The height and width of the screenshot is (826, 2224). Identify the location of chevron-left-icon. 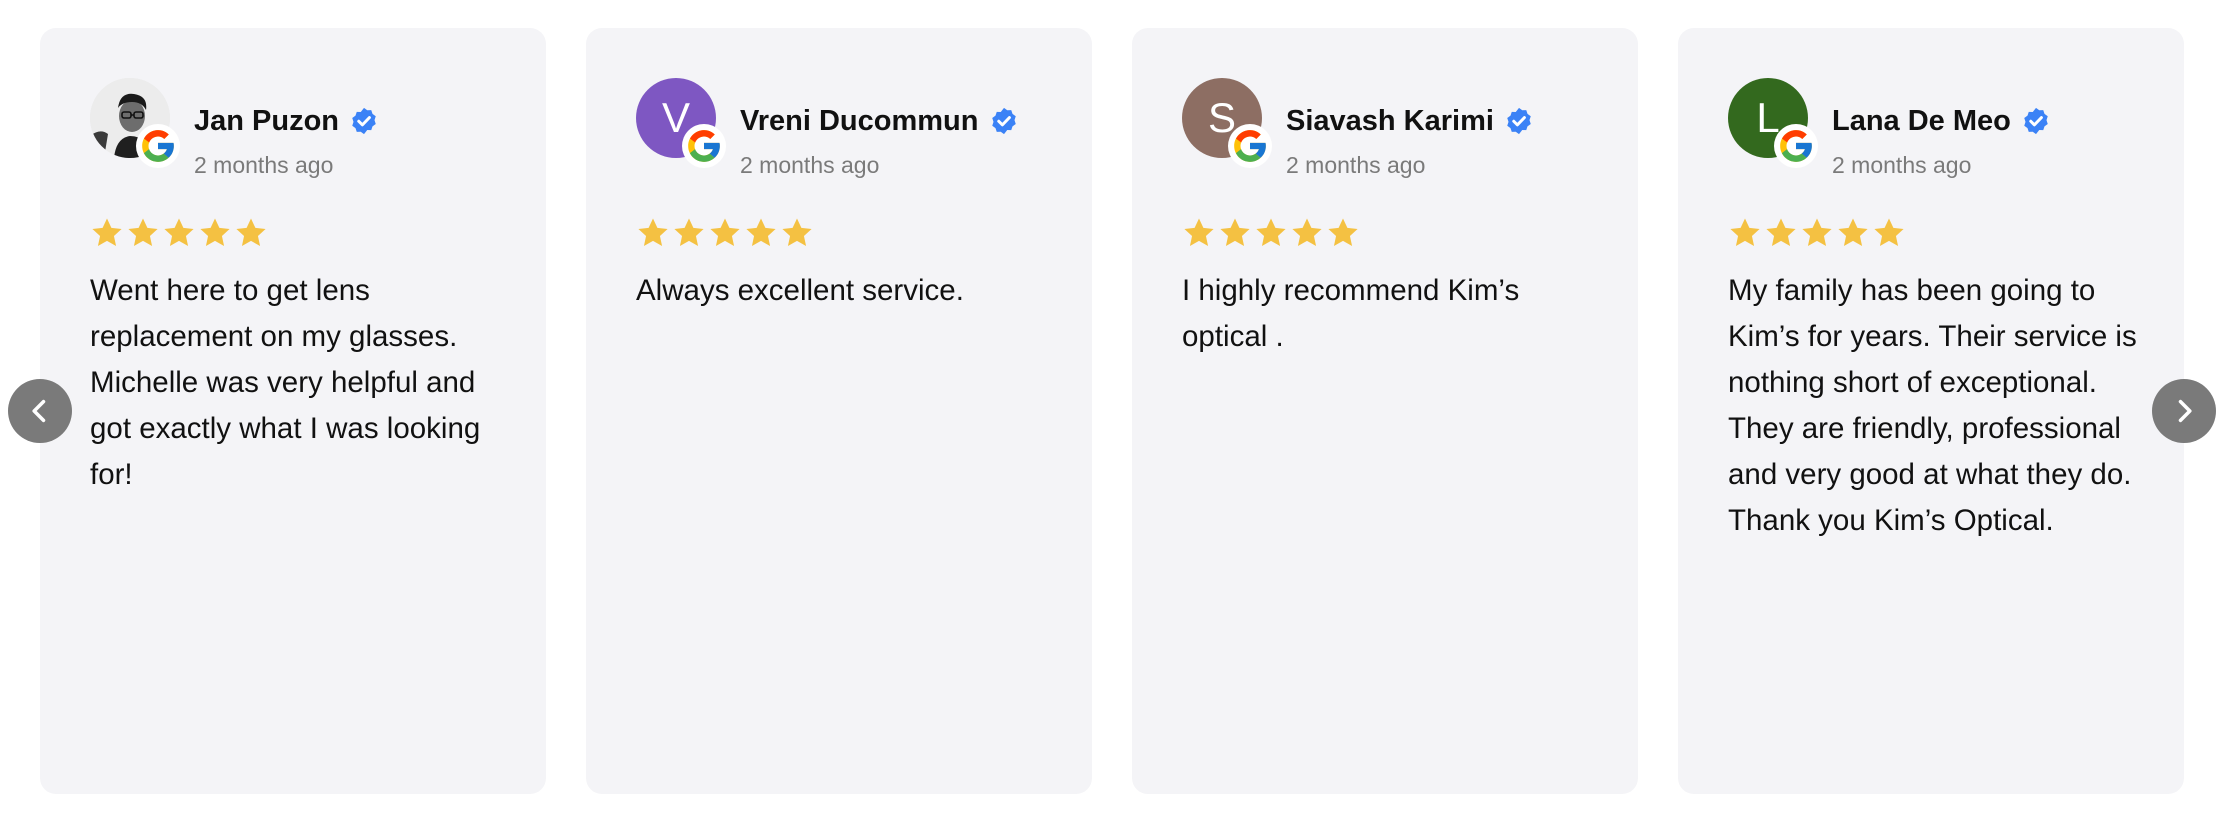
(39, 411).